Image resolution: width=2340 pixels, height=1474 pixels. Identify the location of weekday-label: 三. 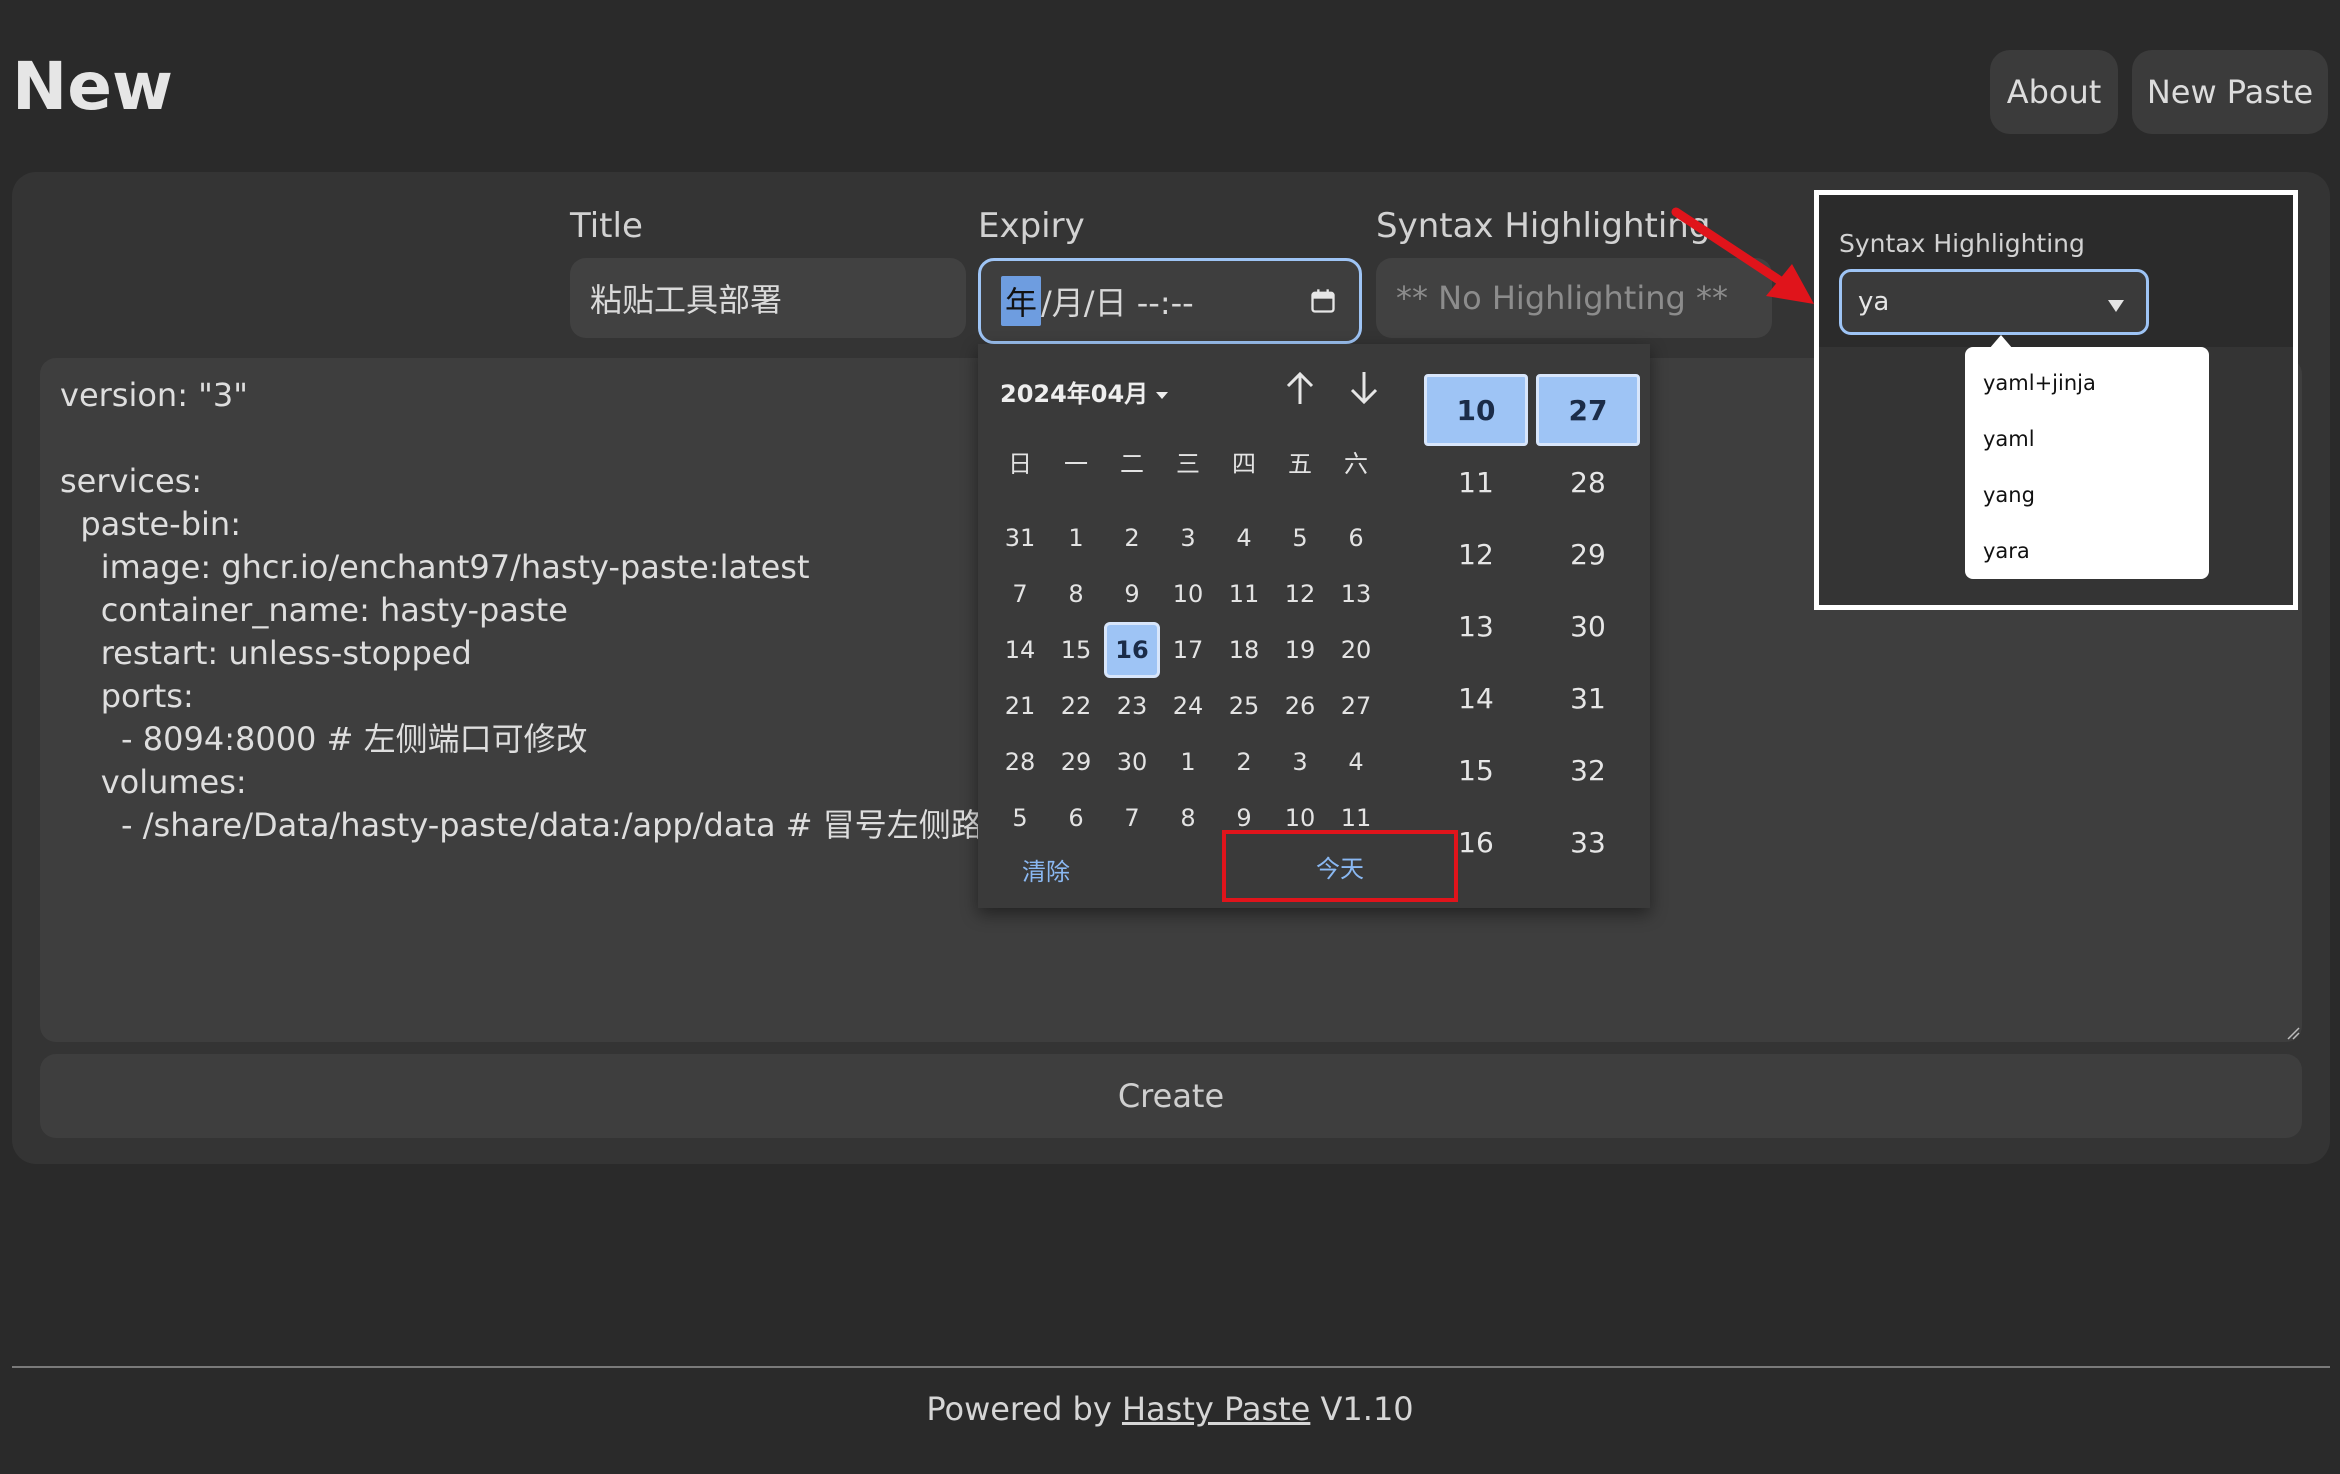
(1188, 464).